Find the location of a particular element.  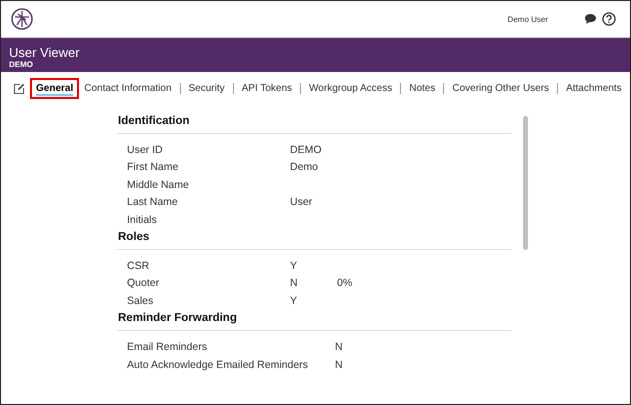

user-name: Demo User is located at coordinates (528, 19).